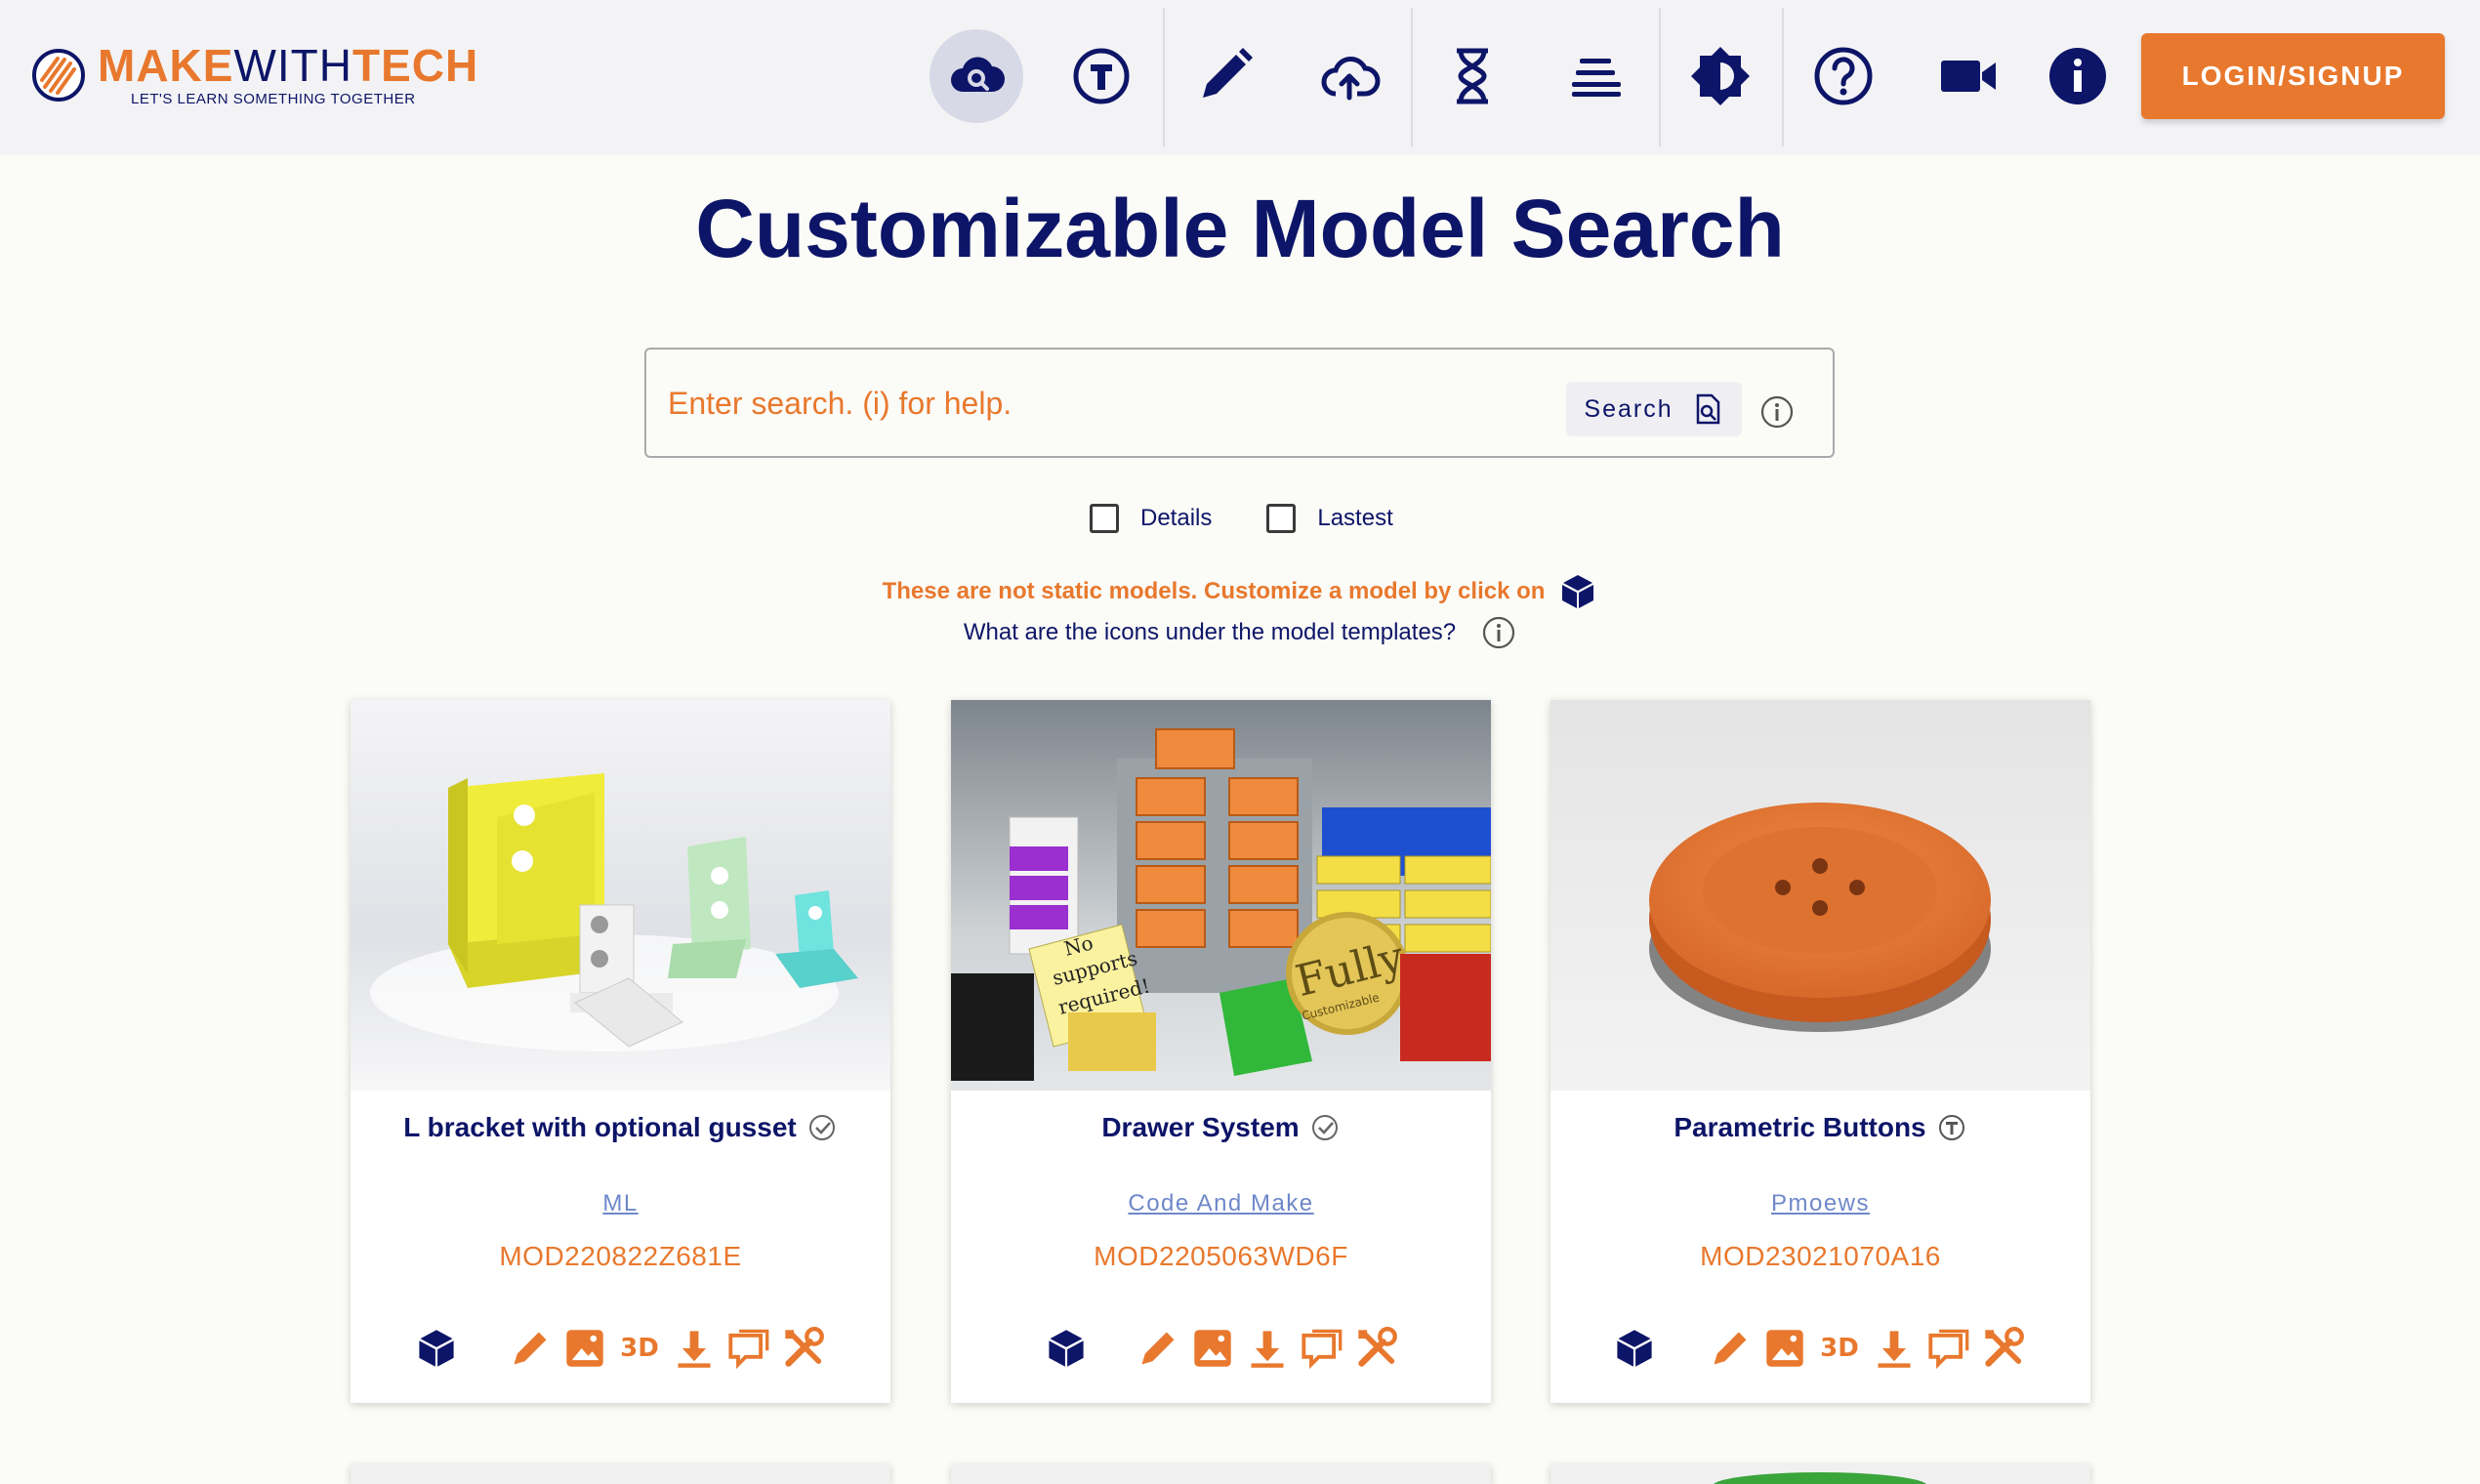 This screenshot has width=2480, height=1484. What do you see at coordinates (1355, 518) in the screenshot?
I see `latest-label: Lastest` at bounding box center [1355, 518].